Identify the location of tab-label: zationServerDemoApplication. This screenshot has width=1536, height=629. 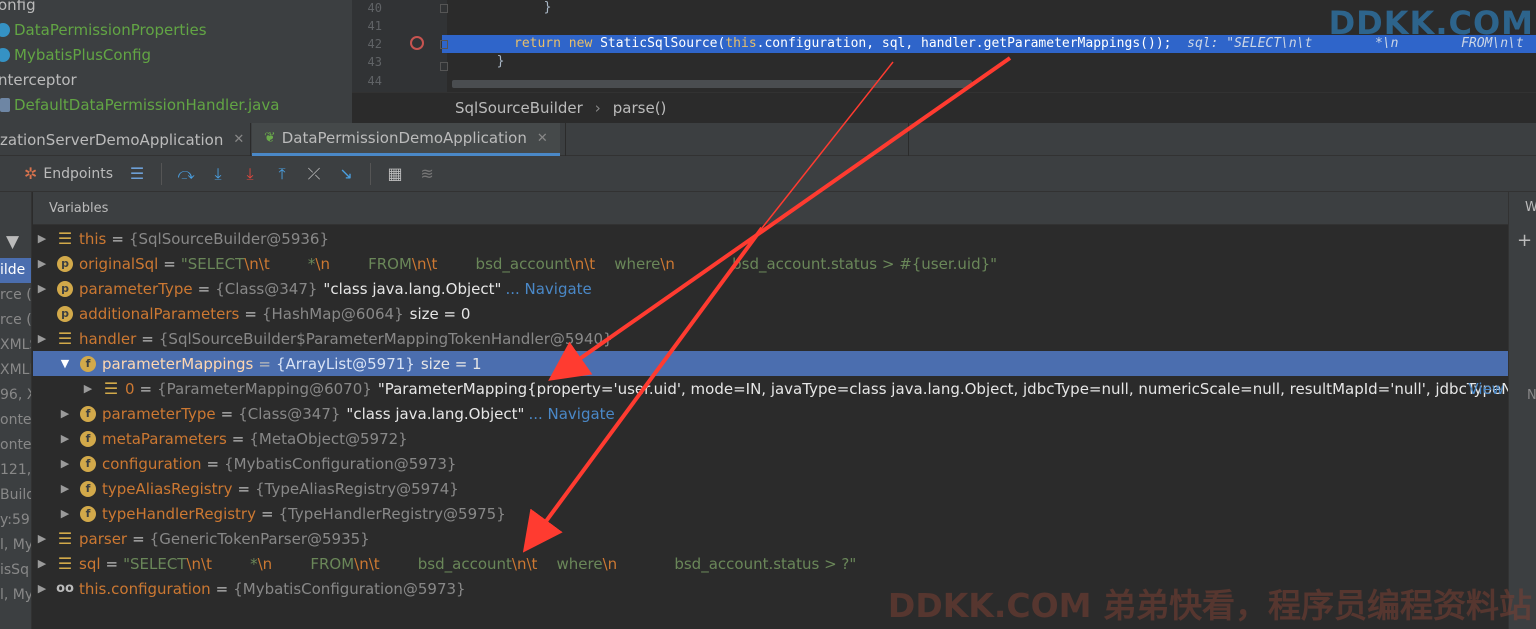
(112, 139).